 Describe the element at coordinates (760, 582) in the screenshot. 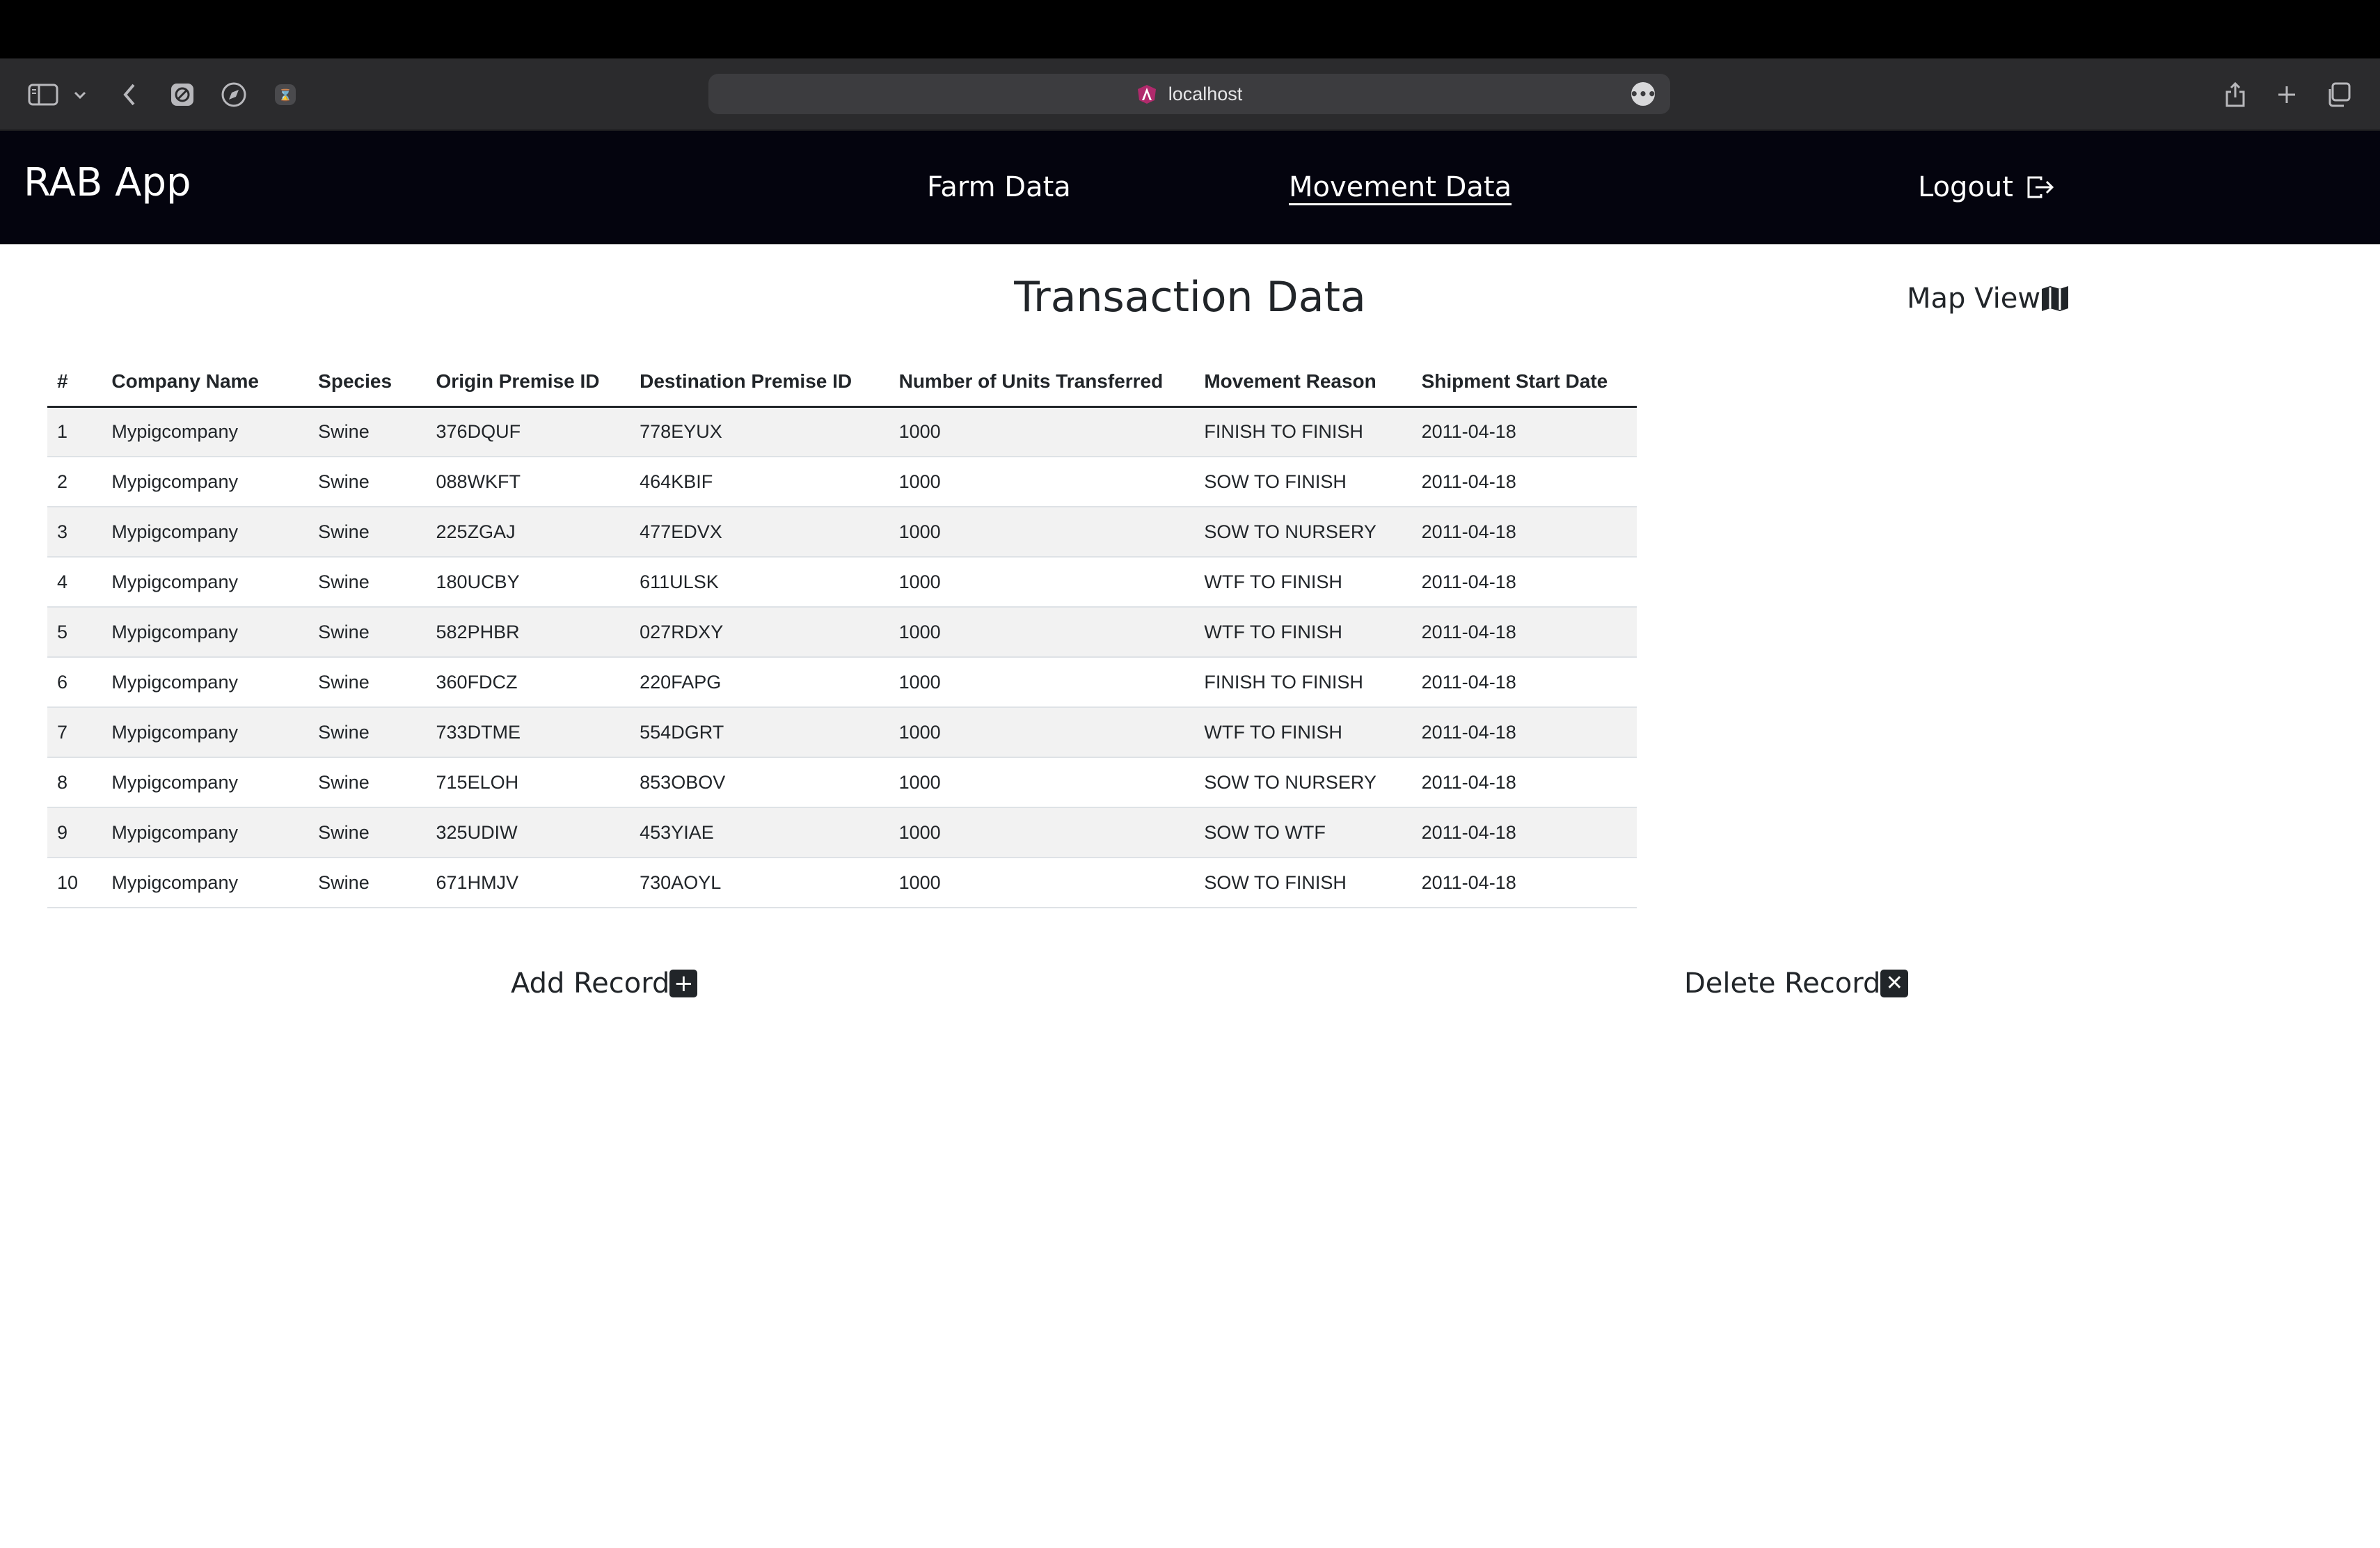

I see `cell-destination: 611ULSK` at that location.